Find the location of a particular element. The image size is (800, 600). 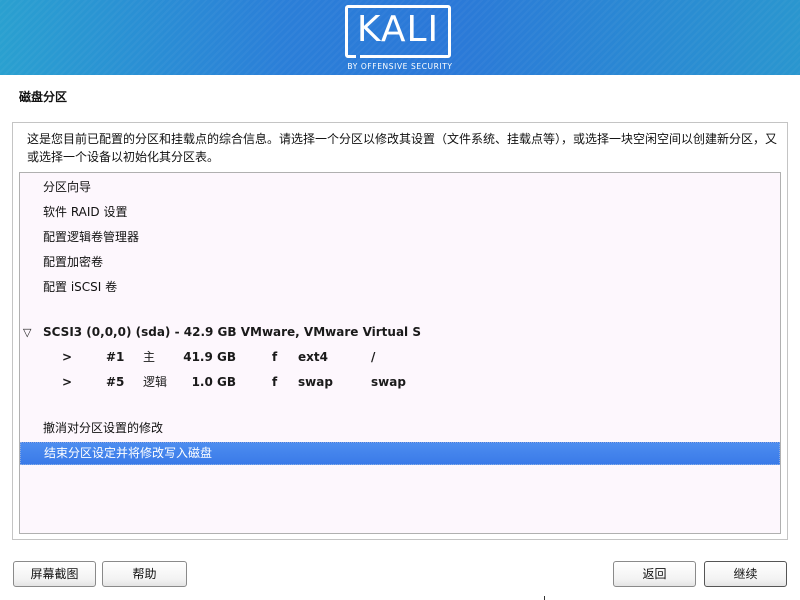

partition-number: #5 is located at coordinates (115, 382).